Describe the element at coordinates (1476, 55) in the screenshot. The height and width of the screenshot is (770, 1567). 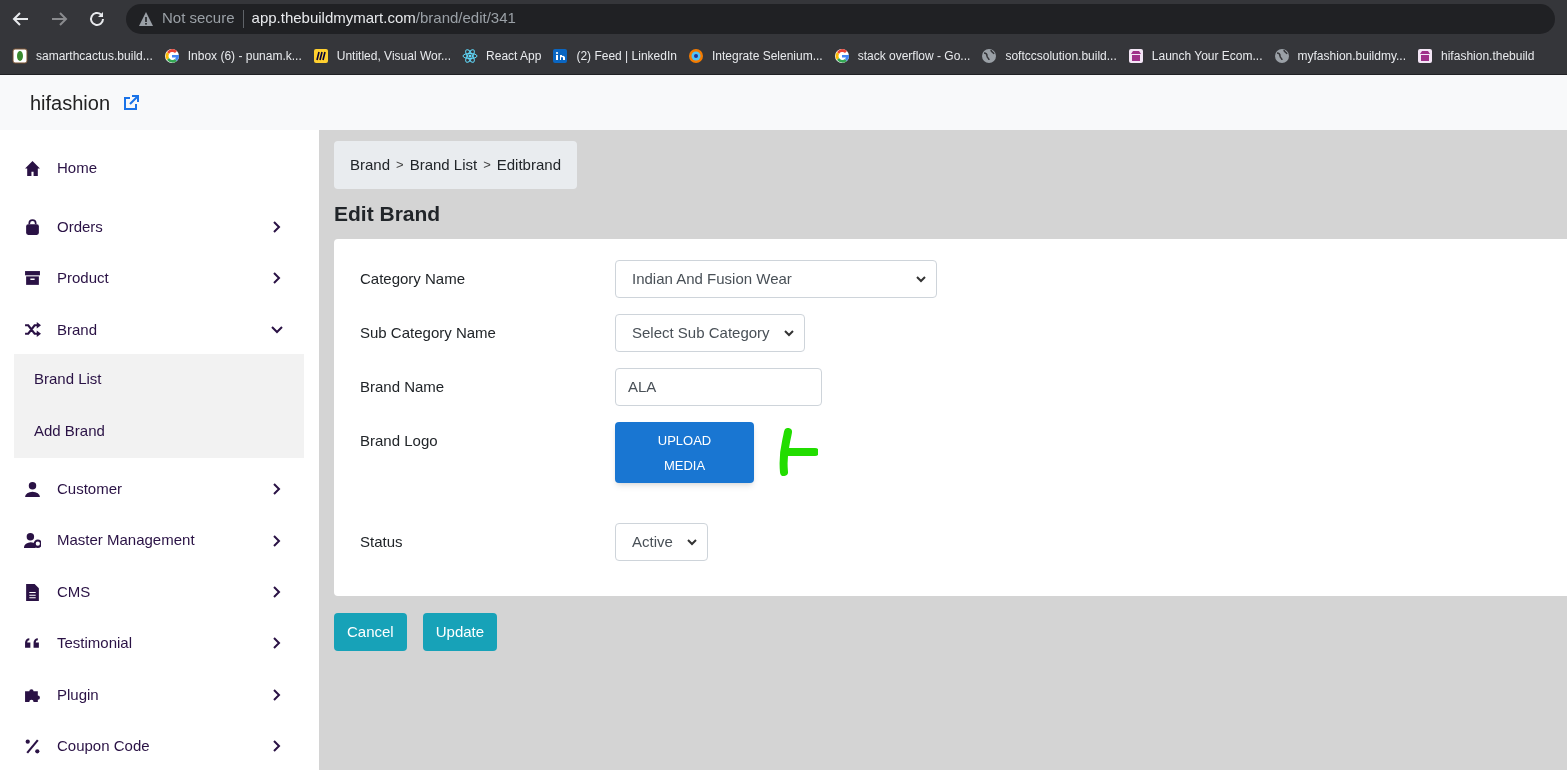
I see `bookmark: hifashion.thebuild` at that location.